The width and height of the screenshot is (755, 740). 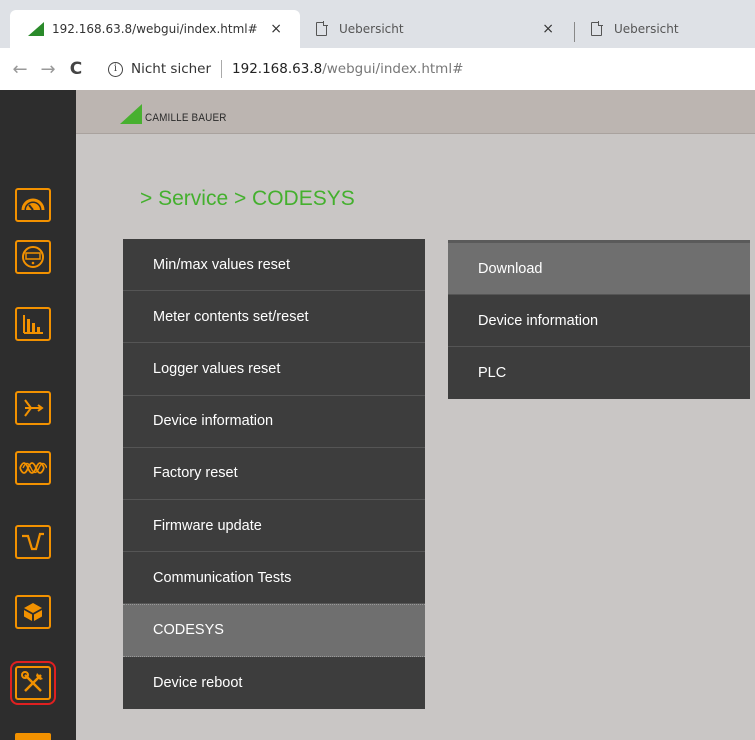 What do you see at coordinates (33, 683) in the screenshot?
I see `tools-icon` at bounding box center [33, 683].